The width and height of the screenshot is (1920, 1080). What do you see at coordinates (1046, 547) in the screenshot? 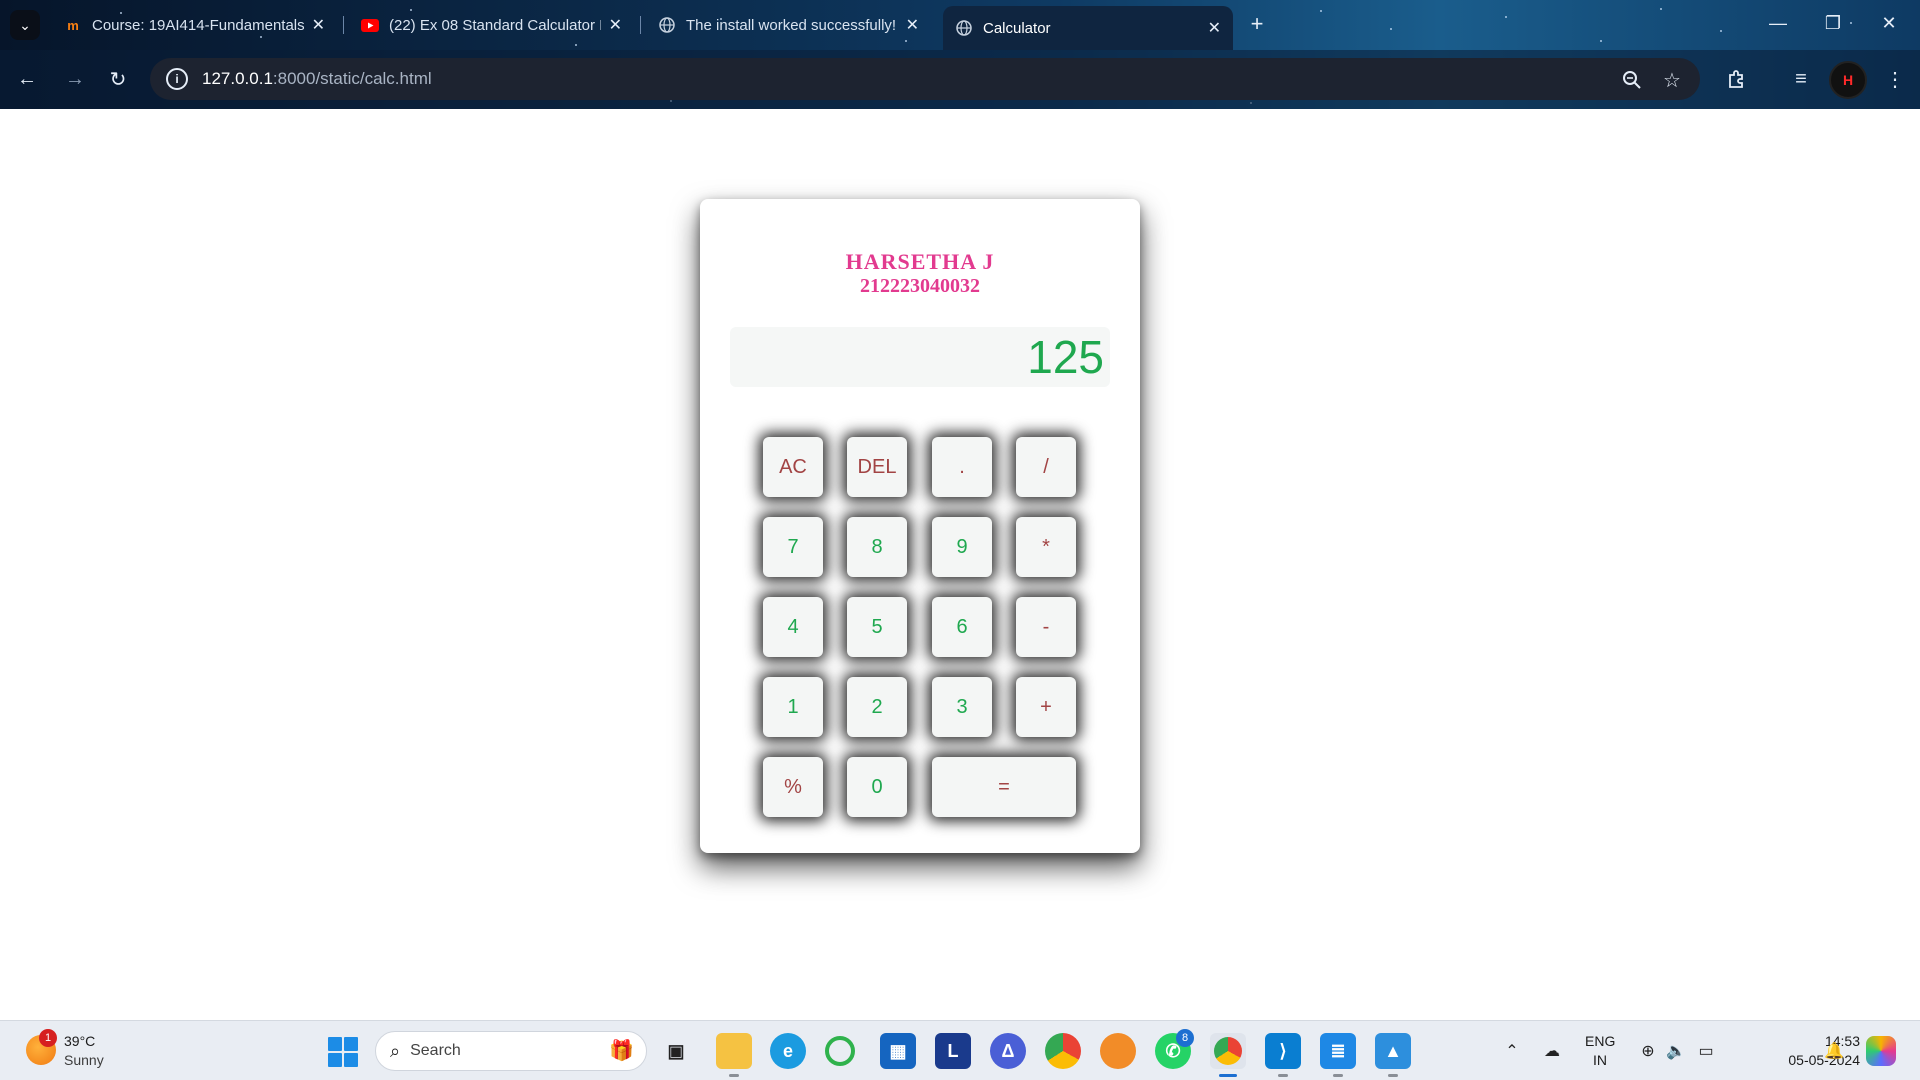
I see `key-multiply-button: *` at bounding box center [1046, 547].